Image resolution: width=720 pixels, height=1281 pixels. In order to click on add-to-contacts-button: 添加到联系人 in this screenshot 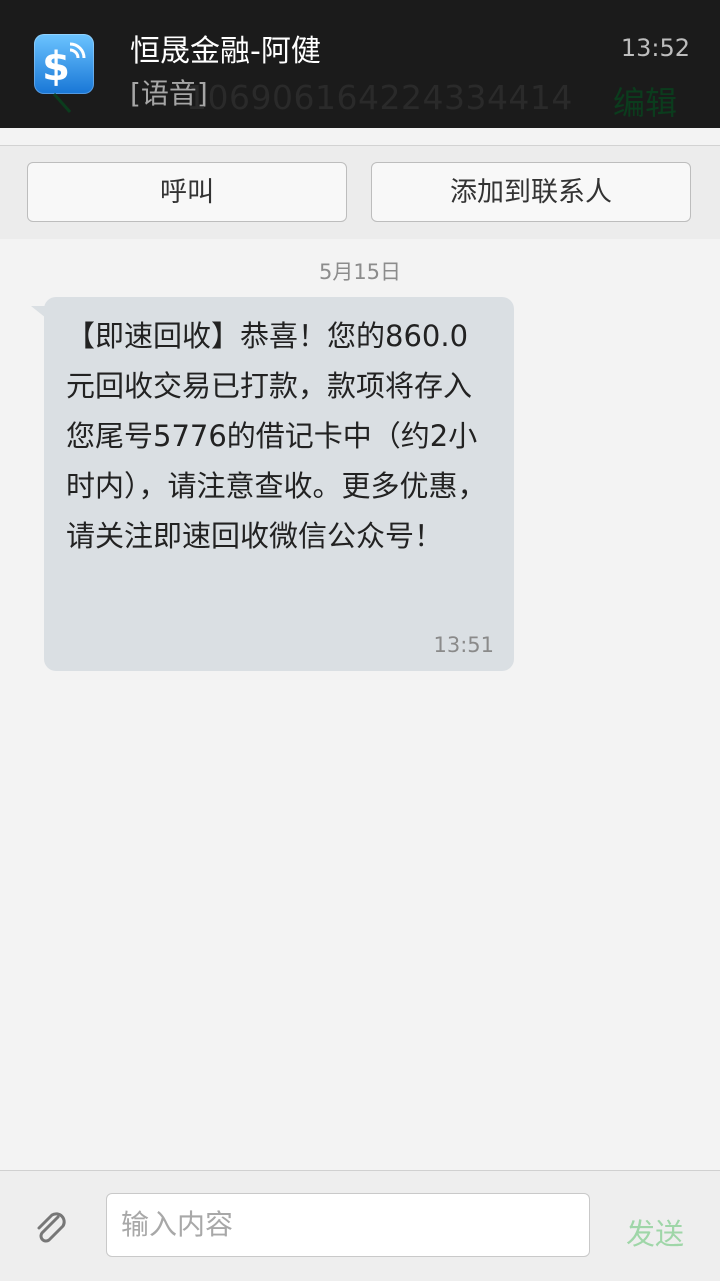, I will do `click(531, 192)`.